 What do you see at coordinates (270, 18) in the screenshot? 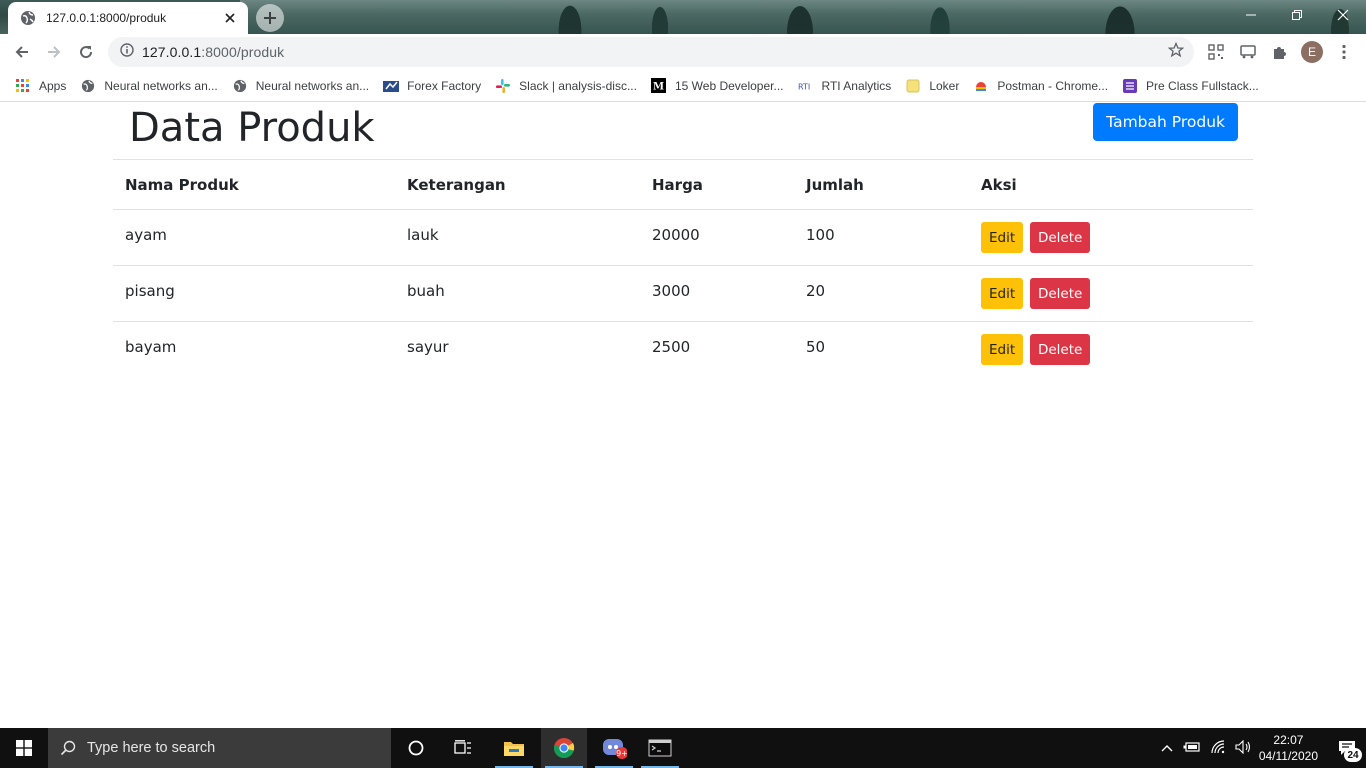
I see `new-tab-button` at bounding box center [270, 18].